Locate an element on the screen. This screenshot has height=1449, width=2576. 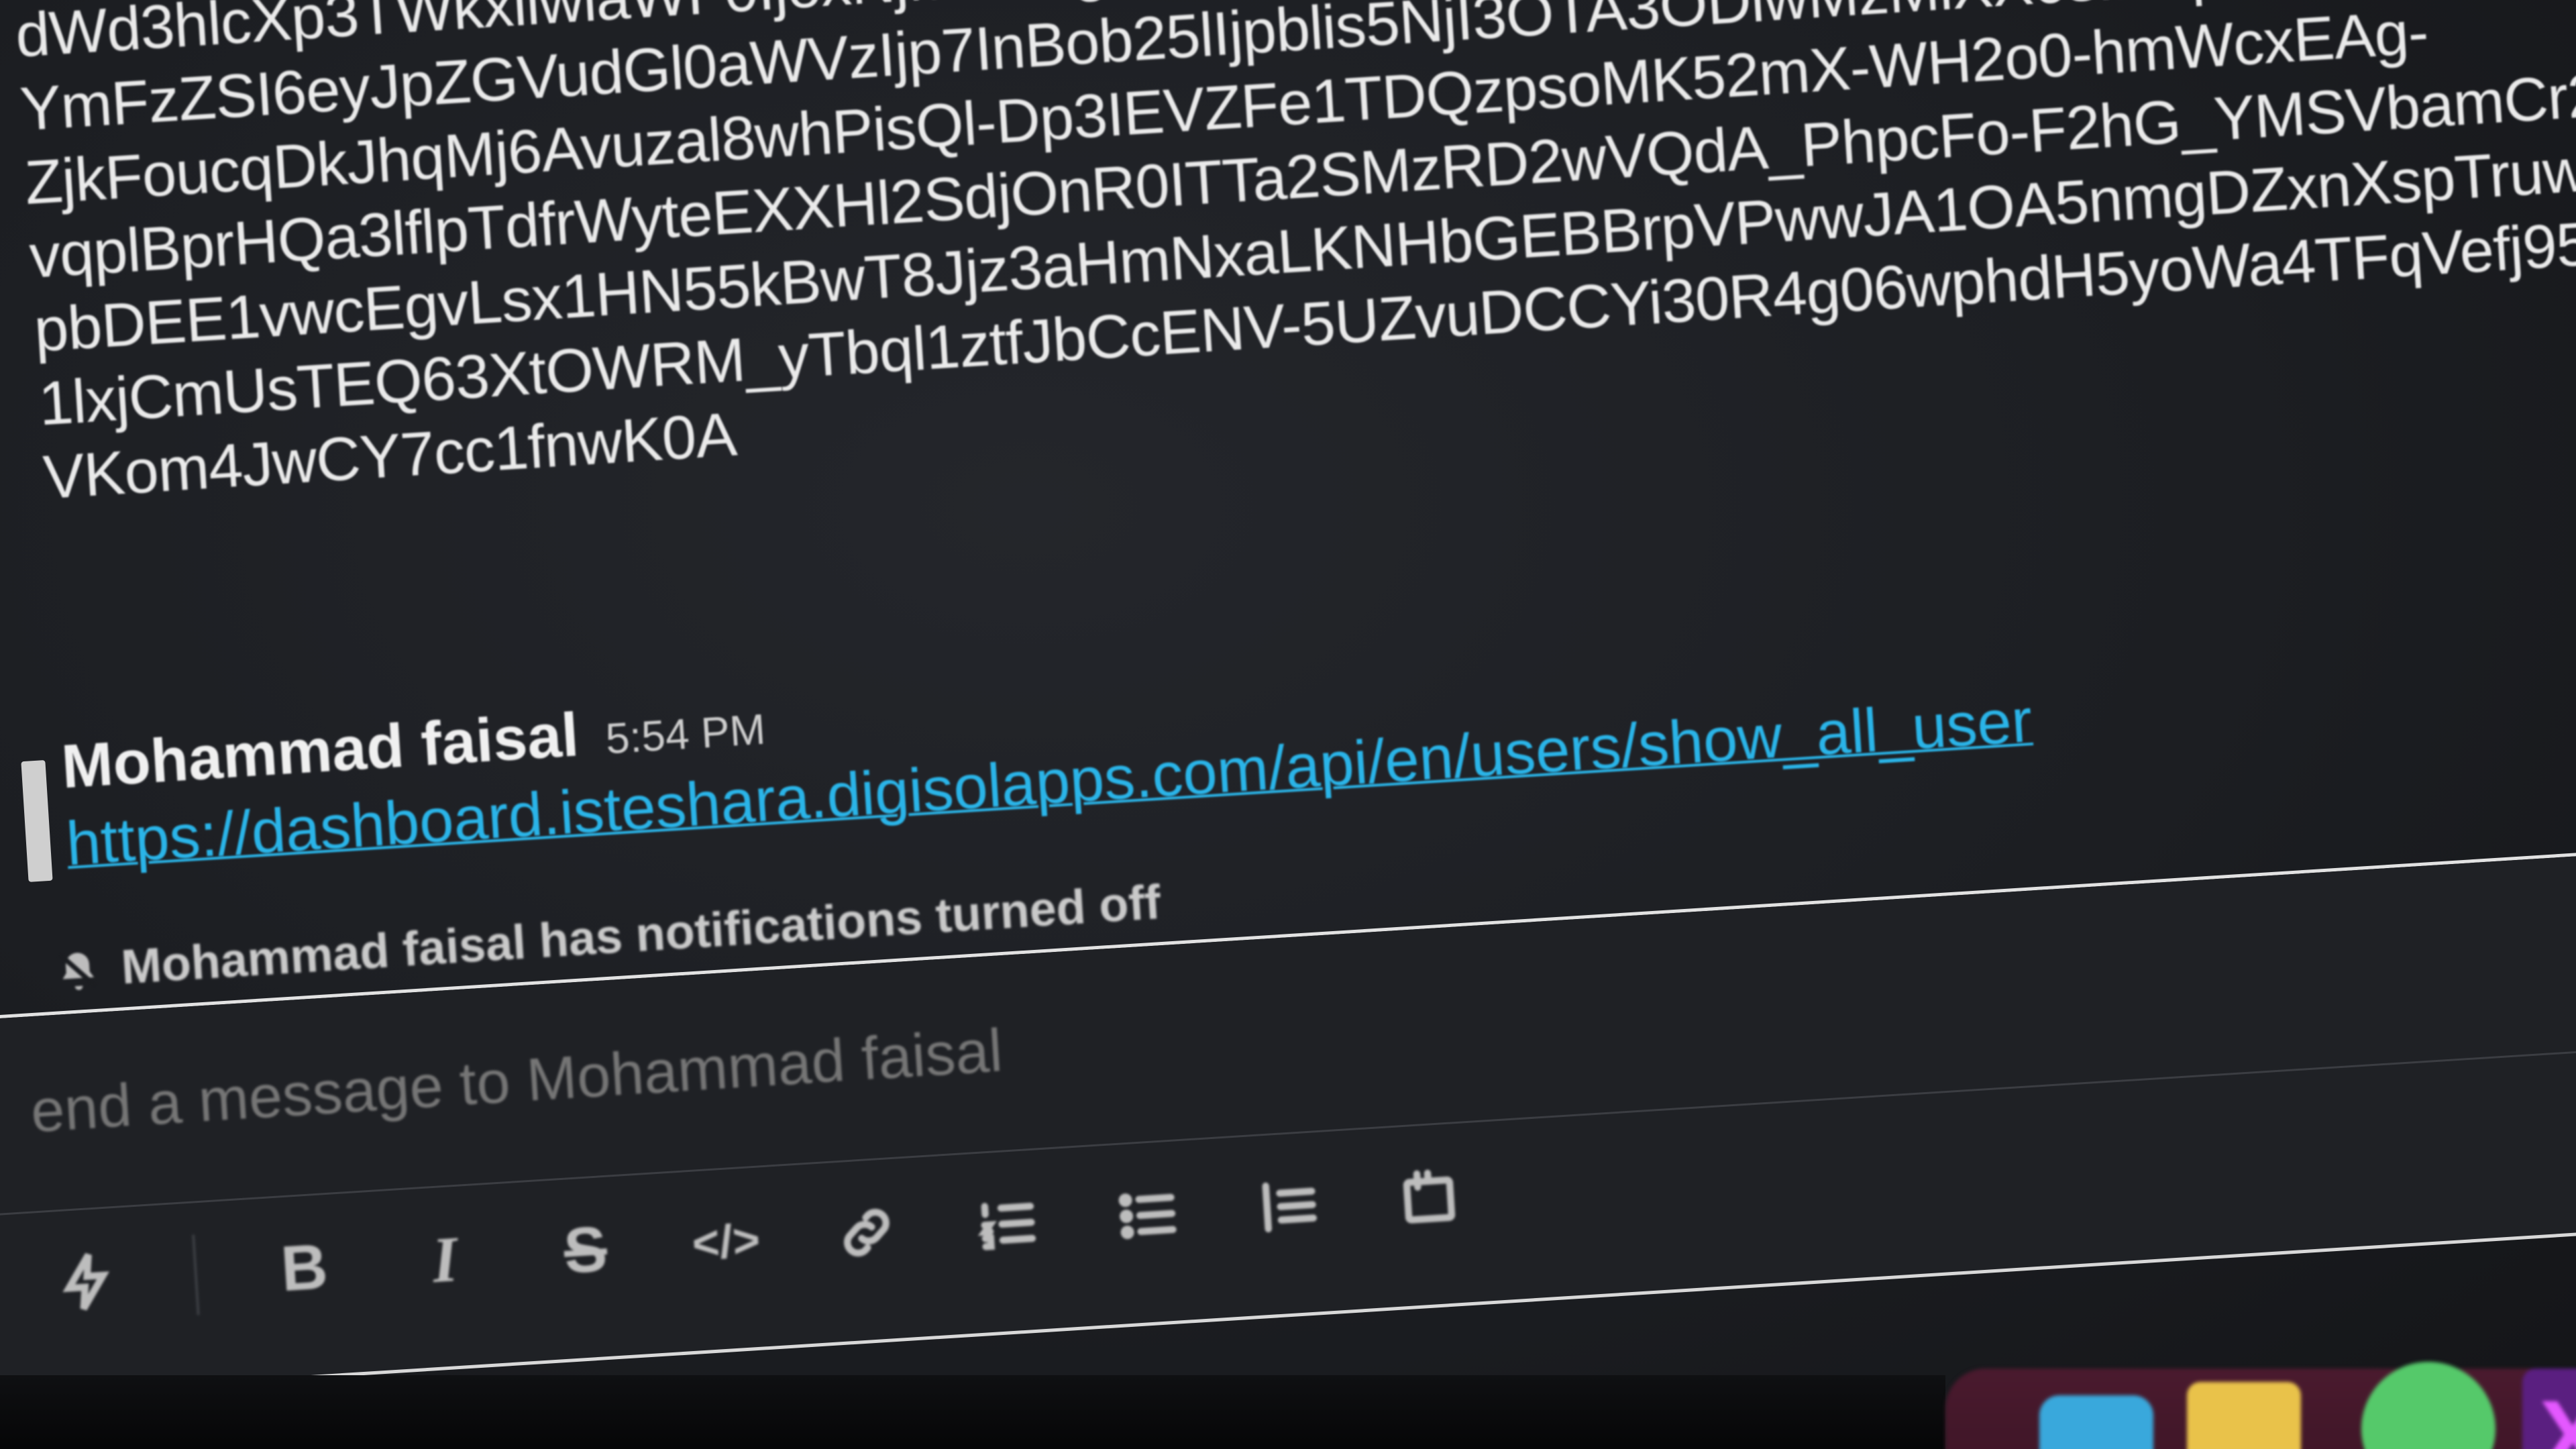
blockquote-icon is located at coordinates (1290, 1207).